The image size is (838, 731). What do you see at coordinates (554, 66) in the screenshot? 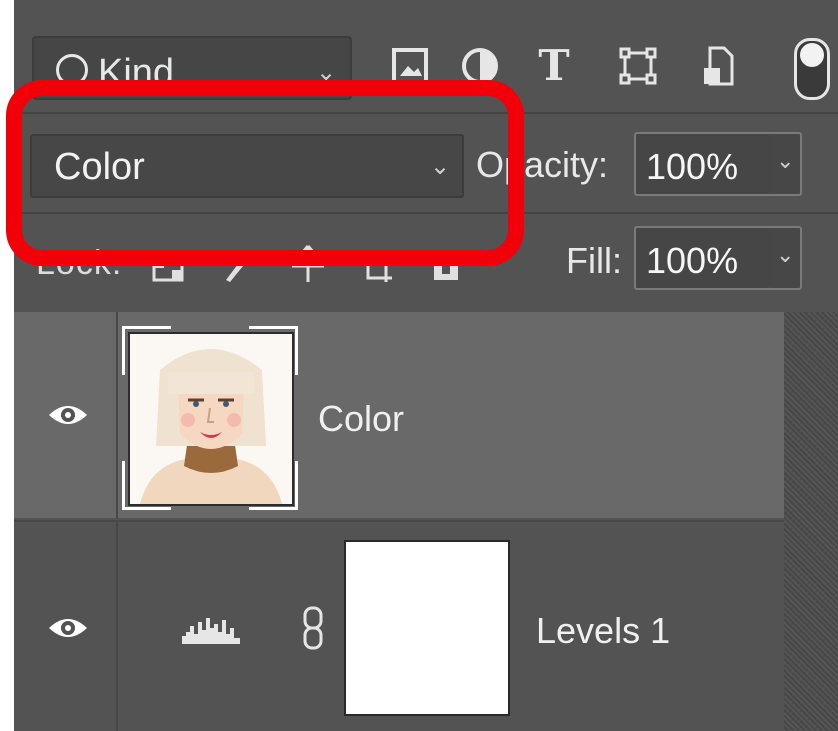
I see `type-filter-icon: T` at bounding box center [554, 66].